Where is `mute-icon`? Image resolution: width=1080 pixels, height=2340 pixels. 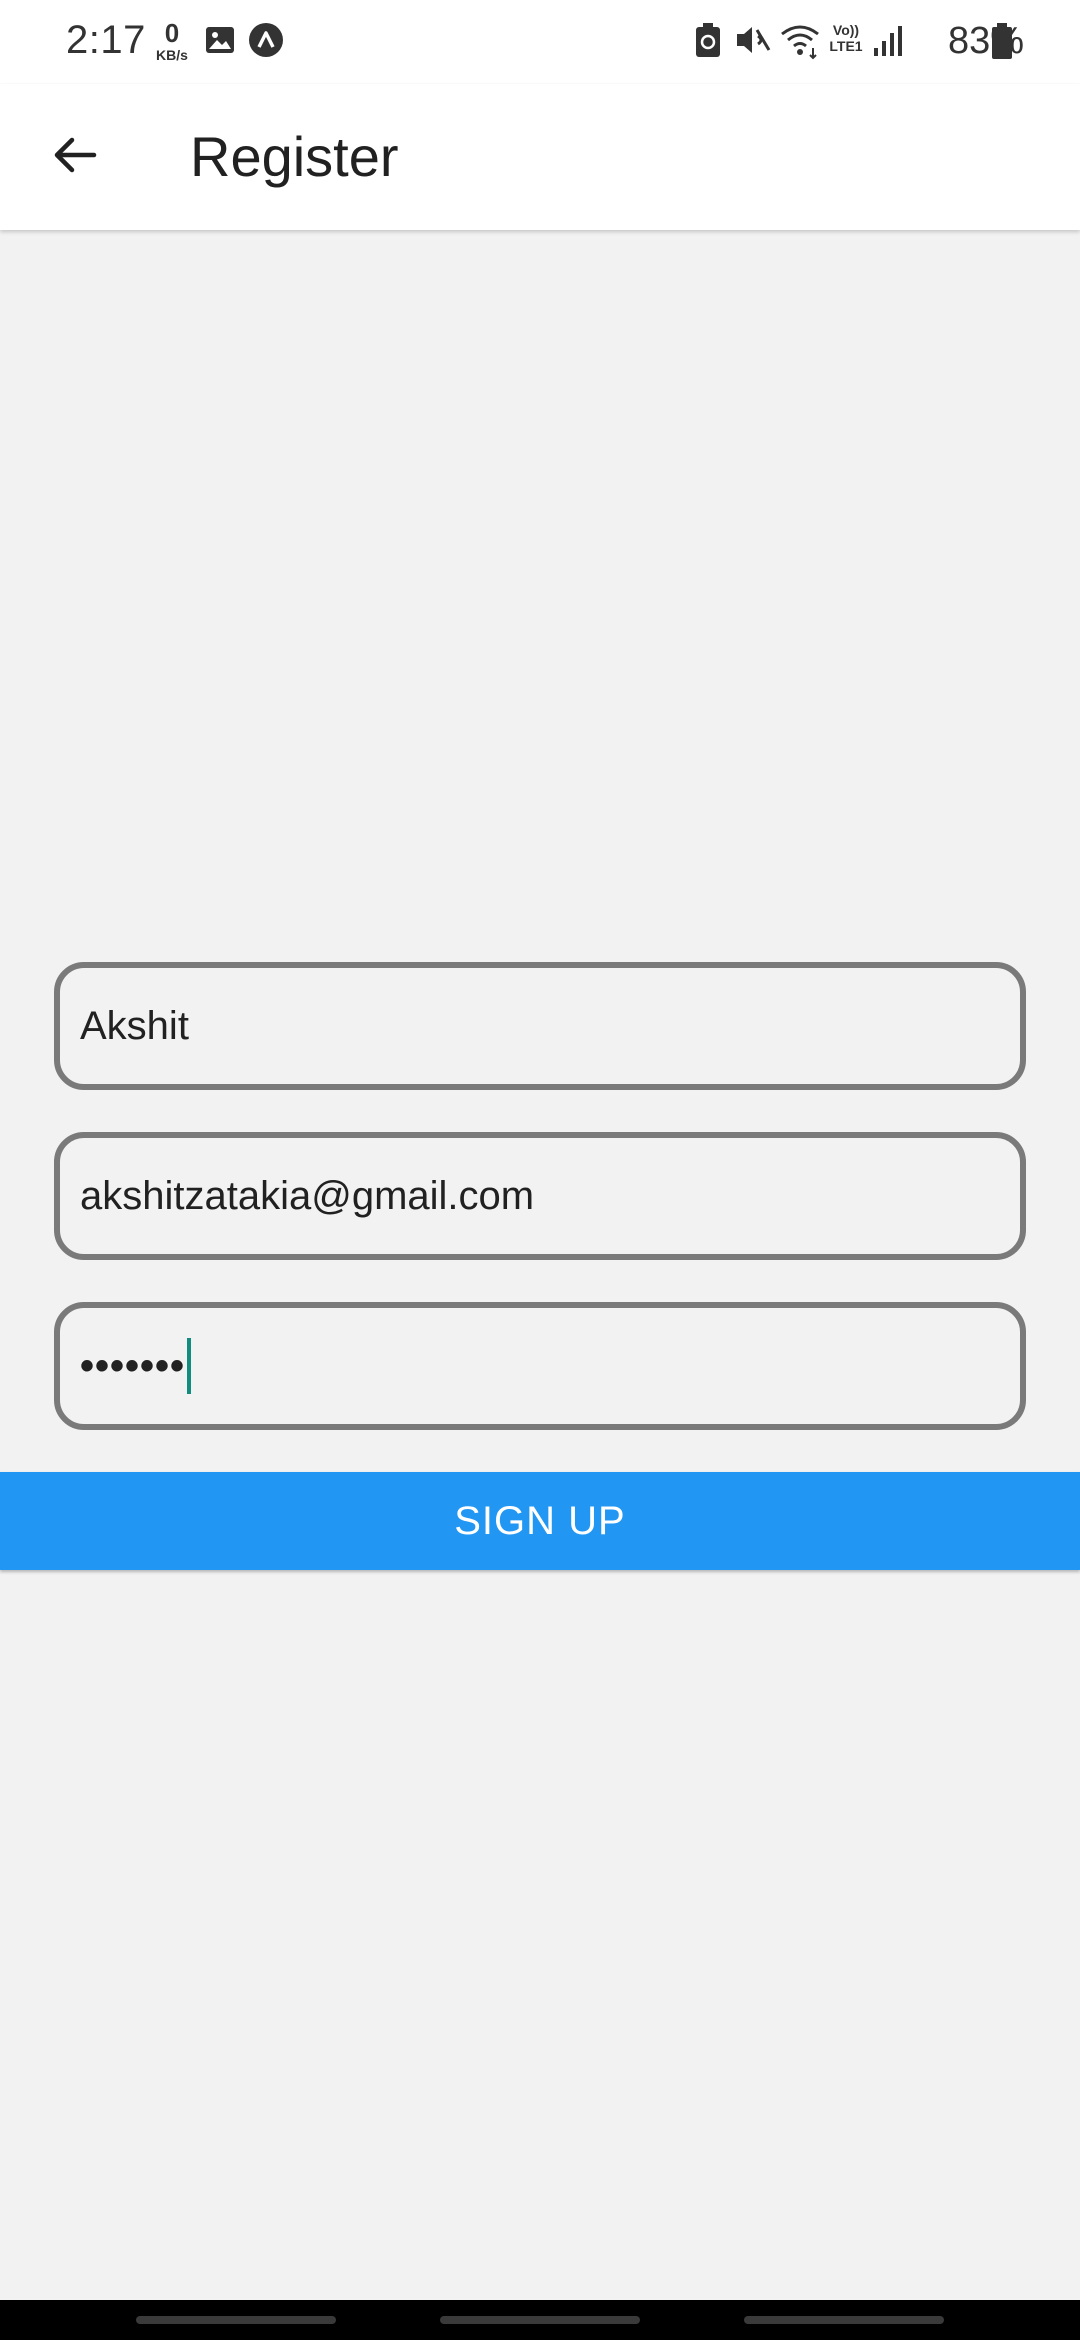
mute-icon is located at coordinates (753, 42).